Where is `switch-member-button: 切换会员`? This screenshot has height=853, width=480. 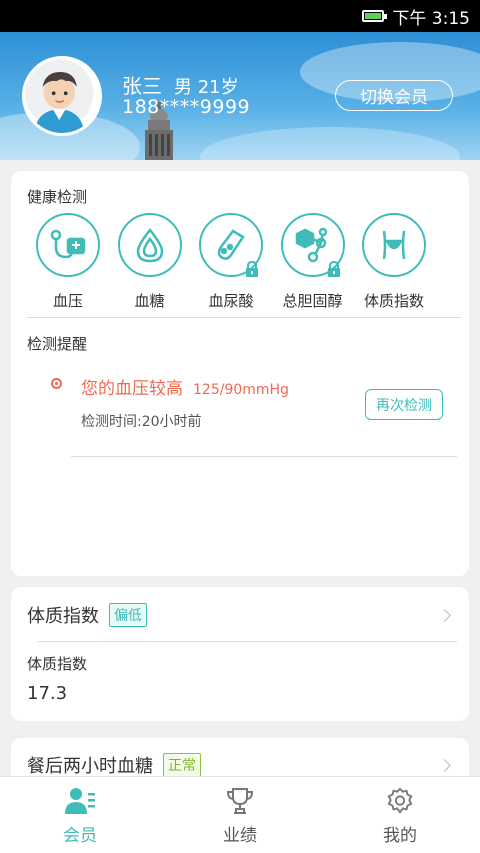
switch-member-button: 切换会员 is located at coordinates (394, 95).